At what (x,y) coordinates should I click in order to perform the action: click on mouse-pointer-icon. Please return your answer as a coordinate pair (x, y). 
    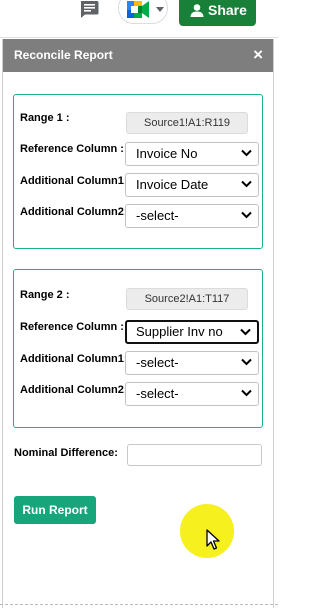
    Looking at the image, I should click on (213, 539).